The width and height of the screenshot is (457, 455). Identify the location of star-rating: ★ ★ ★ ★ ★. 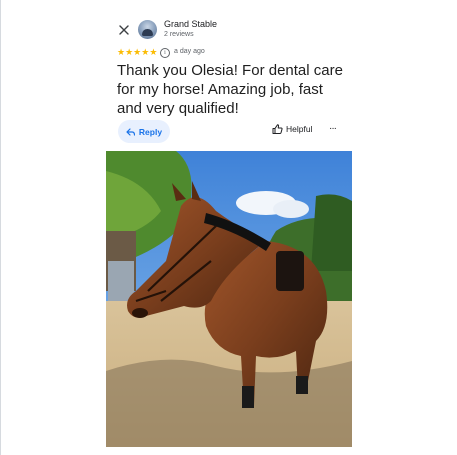
(137, 52).